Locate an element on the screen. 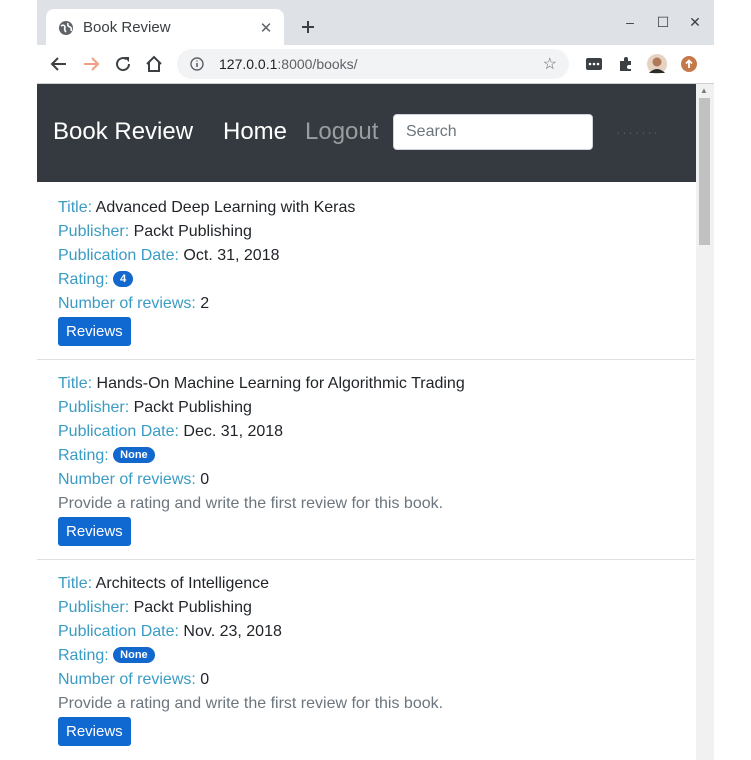 Image resolution: width=751 pixels, height=760 pixels. book-date-row: Publication Date: Nov. 23, 2018 is located at coordinates (170, 632).